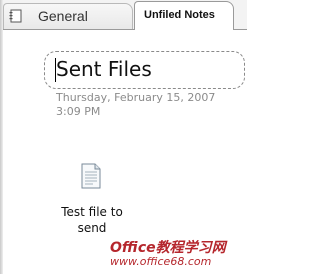  Describe the element at coordinates (78, 111) in the screenshot. I see `page-time: 3:09 PM` at that location.